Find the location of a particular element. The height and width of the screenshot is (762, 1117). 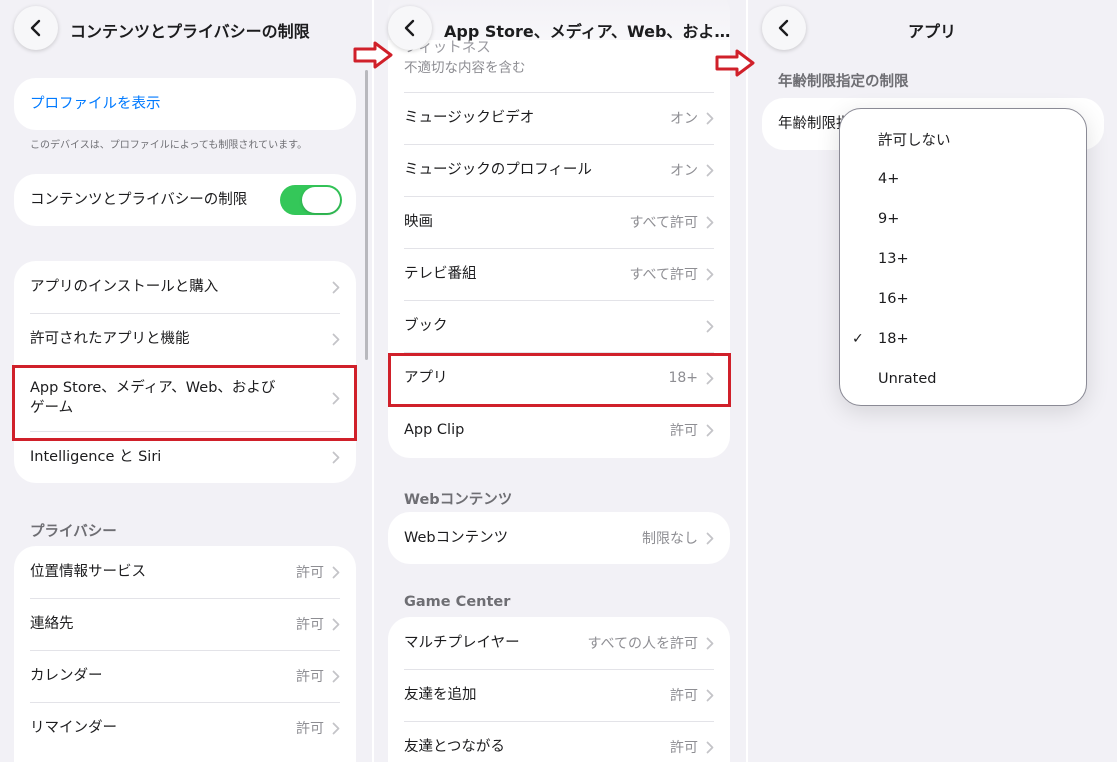

toggle-knob is located at coordinates (321, 200).